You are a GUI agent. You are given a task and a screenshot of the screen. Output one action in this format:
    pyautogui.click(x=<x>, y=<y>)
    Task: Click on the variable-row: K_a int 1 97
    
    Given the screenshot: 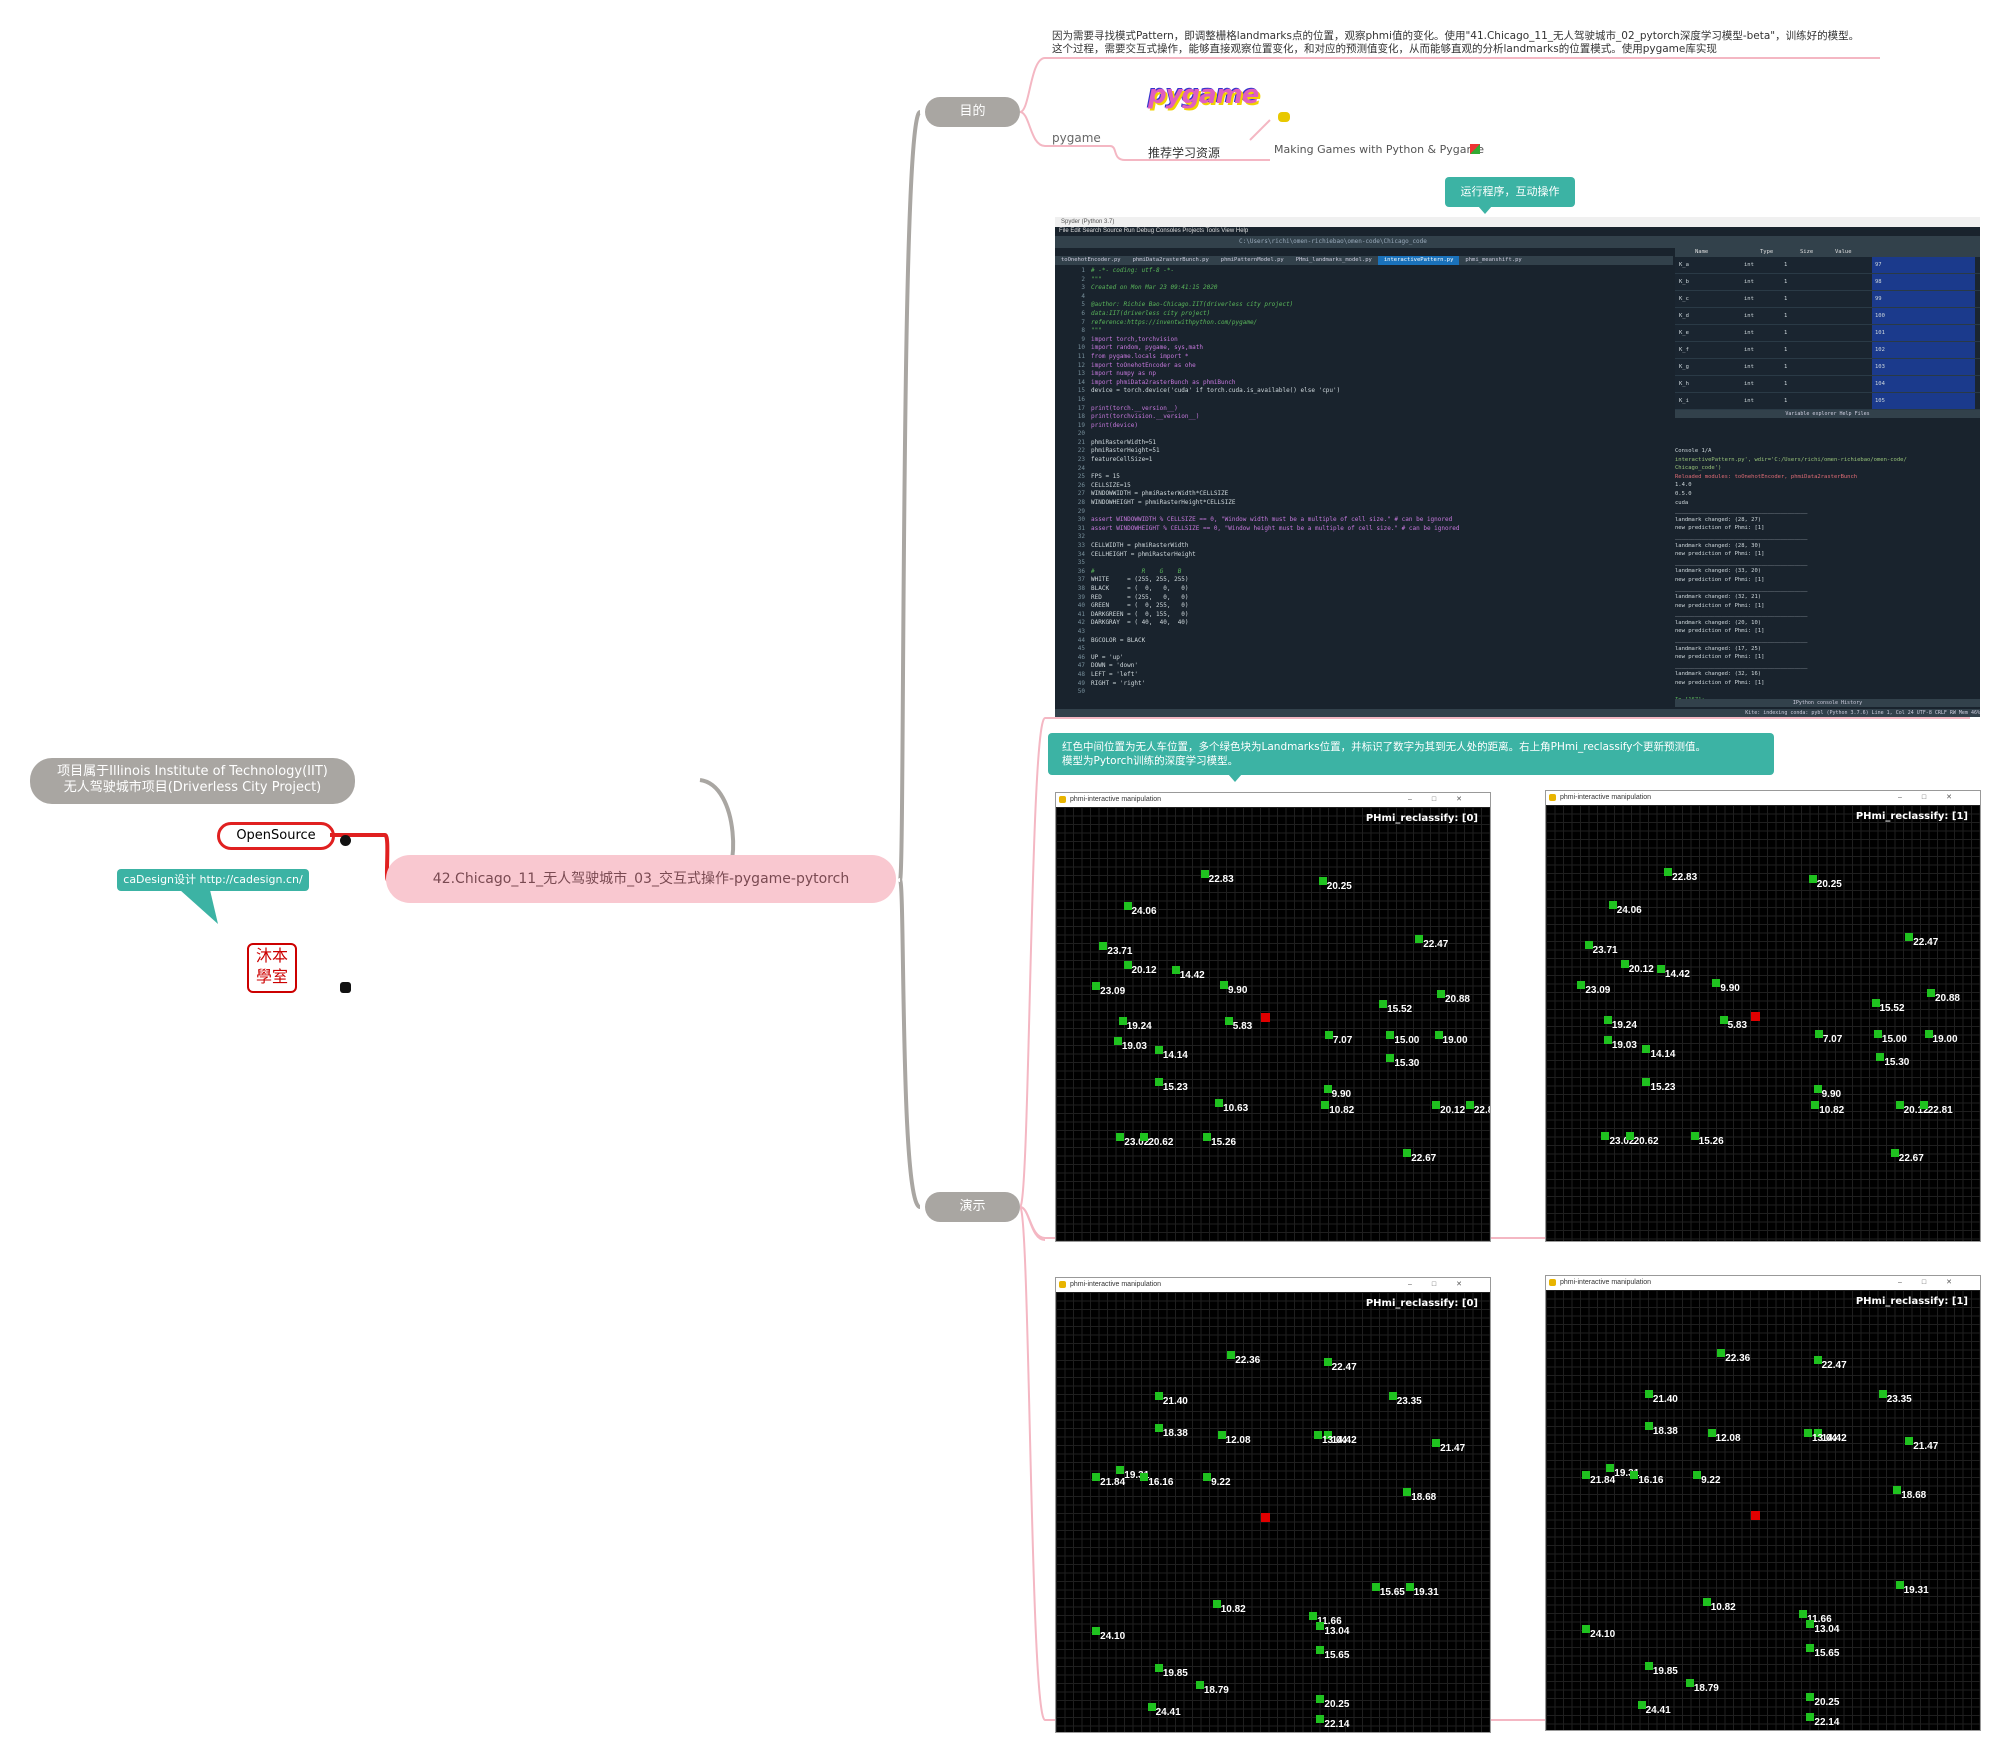 What is the action you would take?
    pyautogui.click(x=1827, y=265)
    